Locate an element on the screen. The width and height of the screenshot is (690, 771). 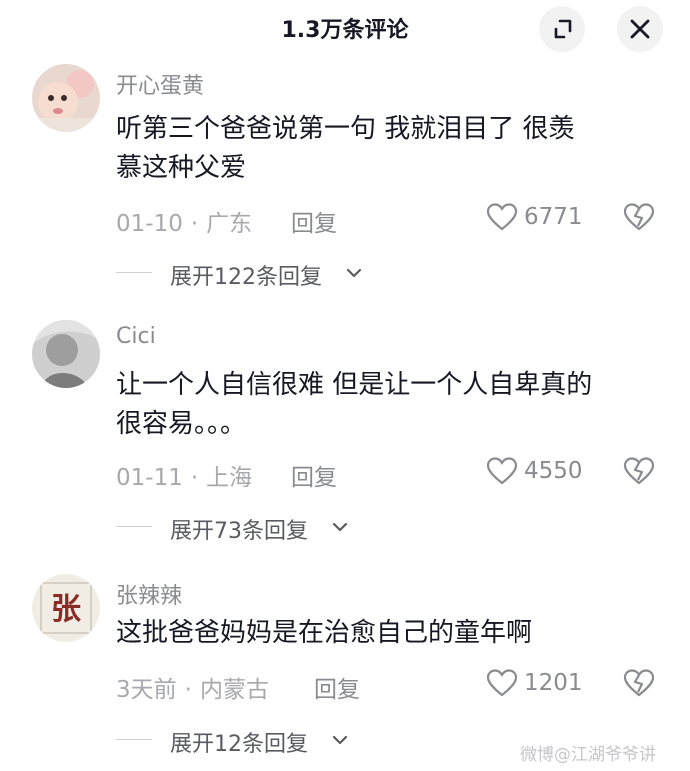
character-avatar-icon: 张 is located at coordinates (66, 608).